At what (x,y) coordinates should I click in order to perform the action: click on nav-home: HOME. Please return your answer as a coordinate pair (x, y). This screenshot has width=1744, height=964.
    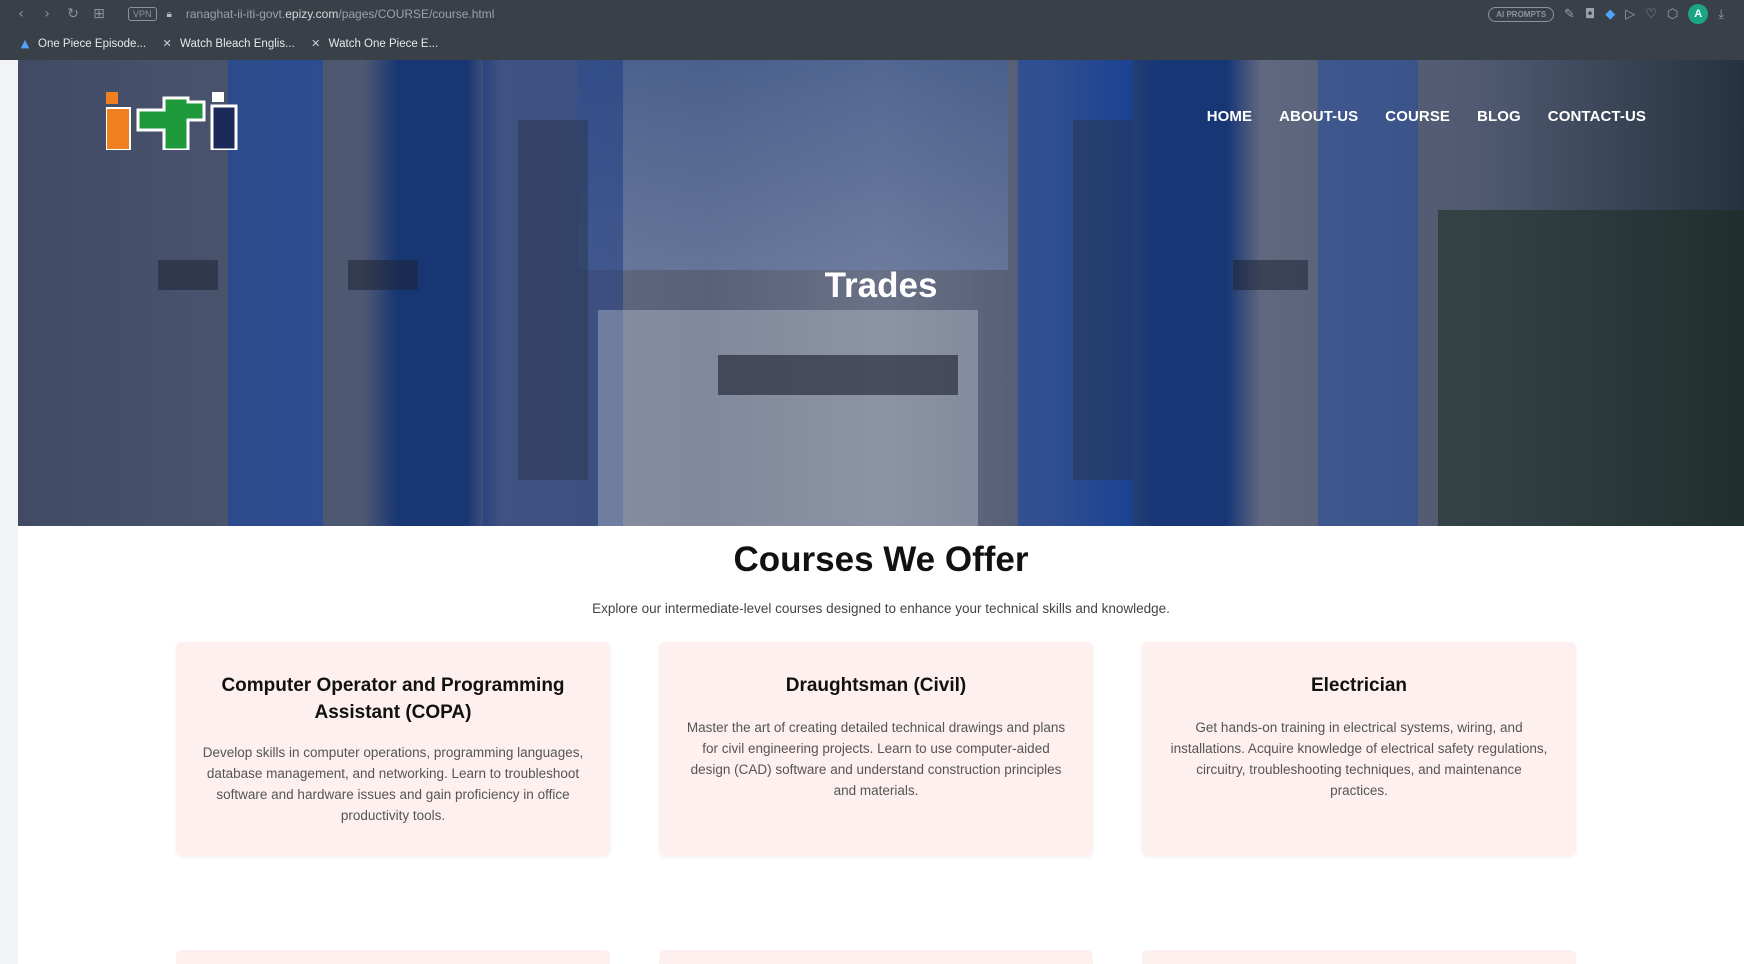
    Looking at the image, I should click on (1229, 116).